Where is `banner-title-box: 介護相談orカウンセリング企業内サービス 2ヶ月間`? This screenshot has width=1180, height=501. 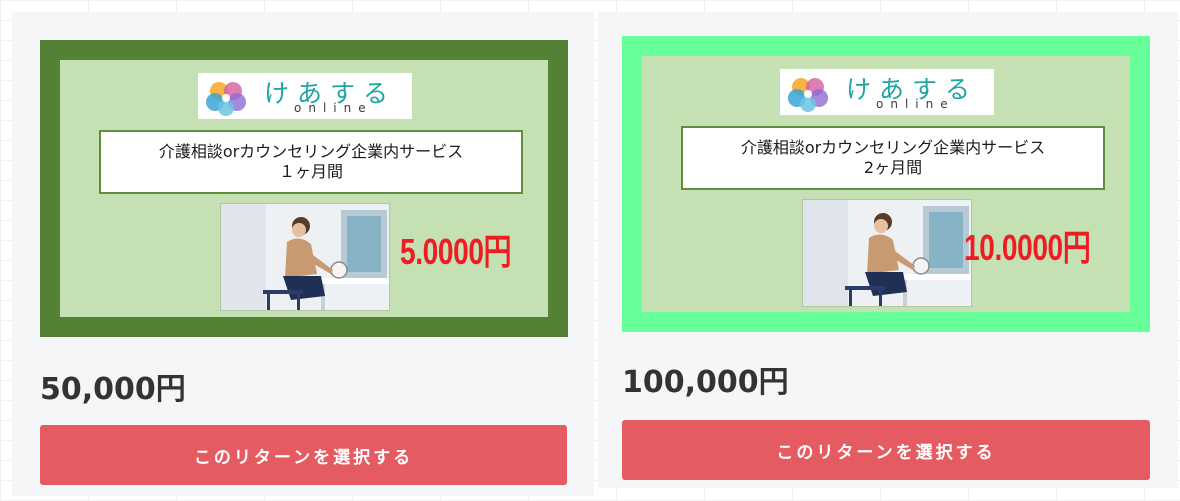
banner-title-box: 介護相談orカウンセリング企業内サービス 2ヶ月間 is located at coordinates (893, 158).